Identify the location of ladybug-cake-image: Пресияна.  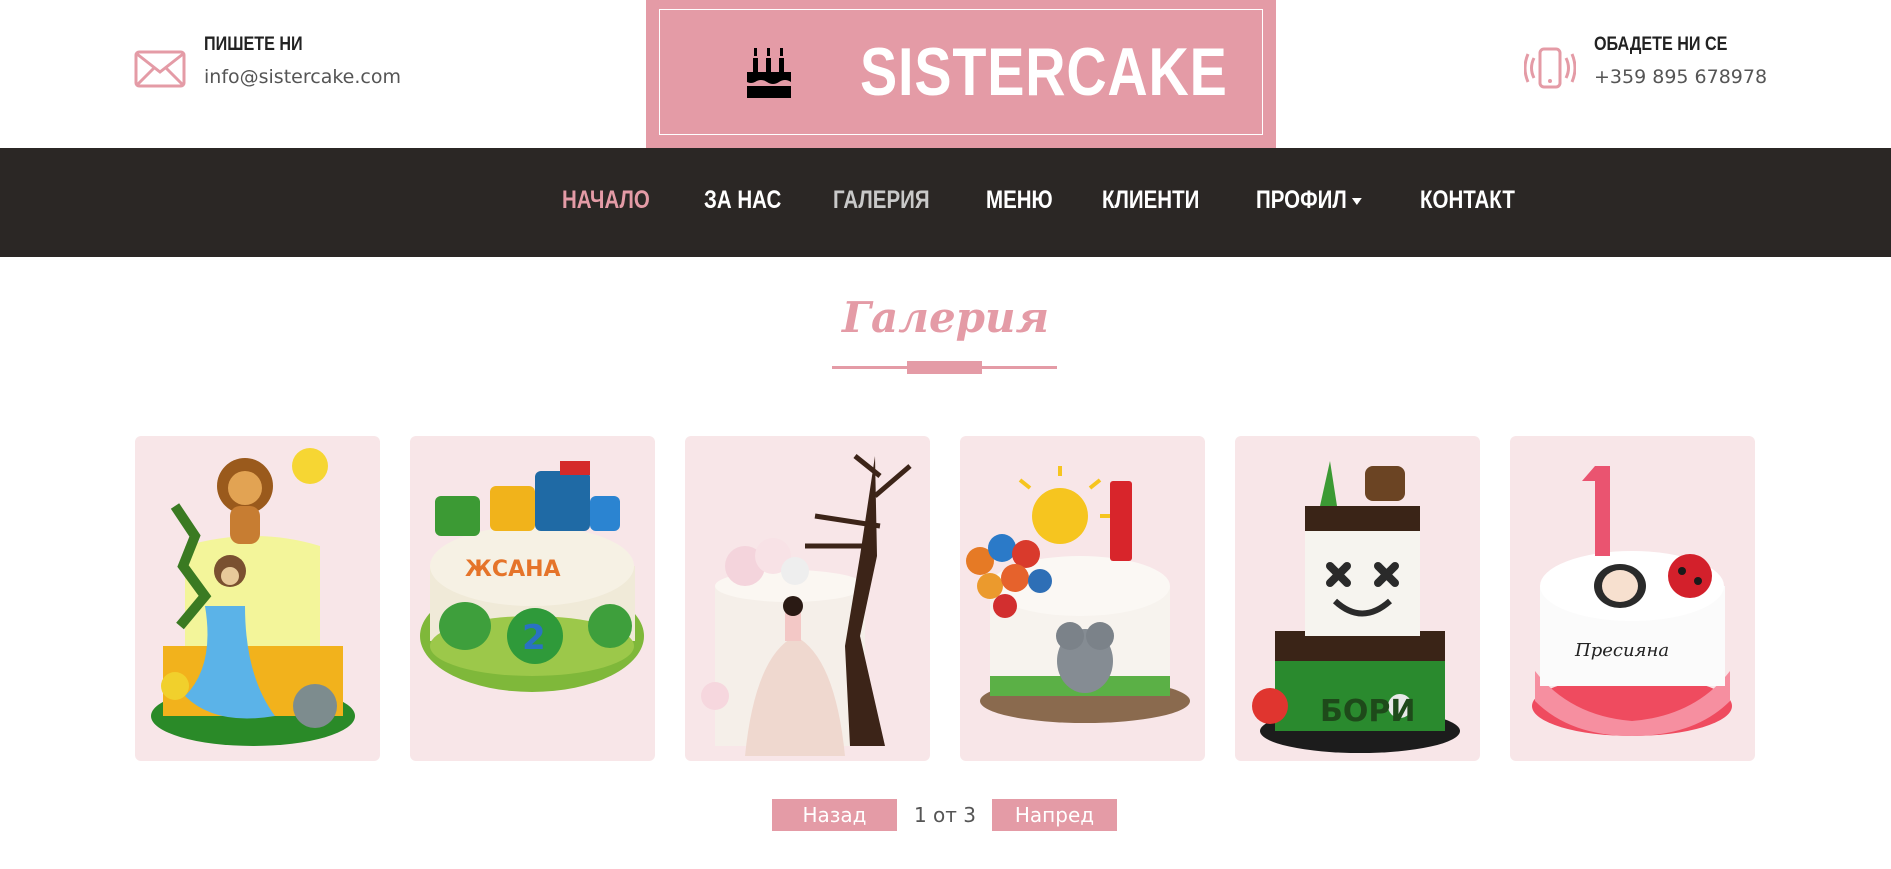
(1632, 601).